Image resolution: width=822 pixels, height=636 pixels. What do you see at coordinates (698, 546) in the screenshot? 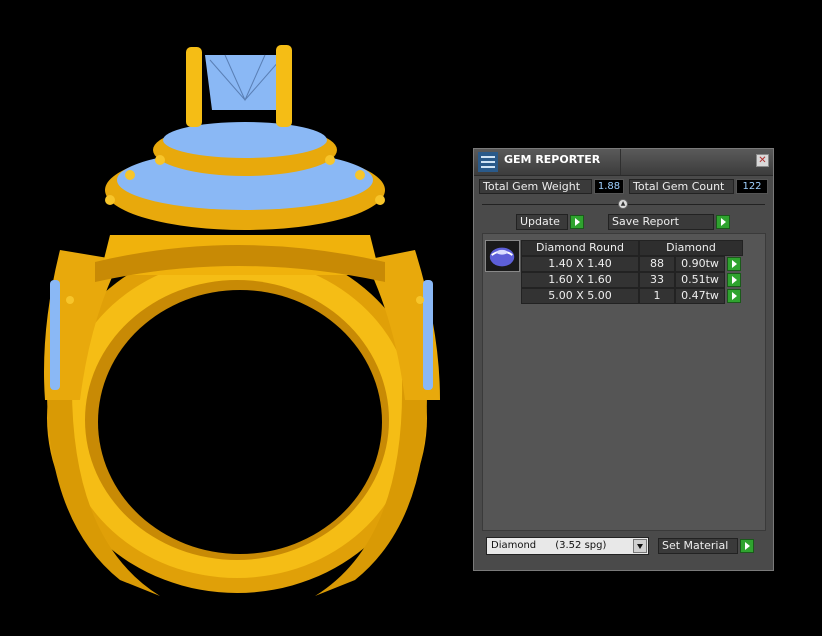
I see `set-material-button: Set Material` at bounding box center [698, 546].